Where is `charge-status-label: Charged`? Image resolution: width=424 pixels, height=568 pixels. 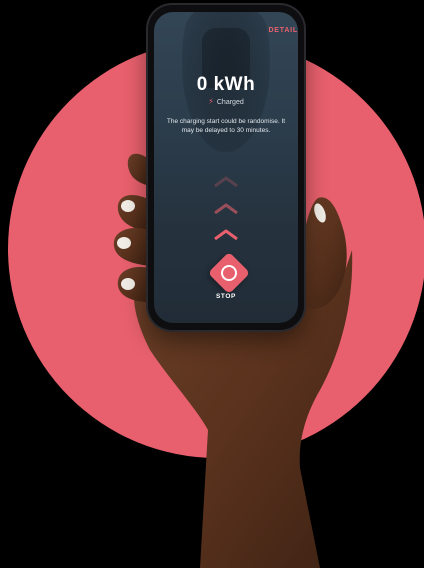
charge-status-label: Charged is located at coordinates (230, 102).